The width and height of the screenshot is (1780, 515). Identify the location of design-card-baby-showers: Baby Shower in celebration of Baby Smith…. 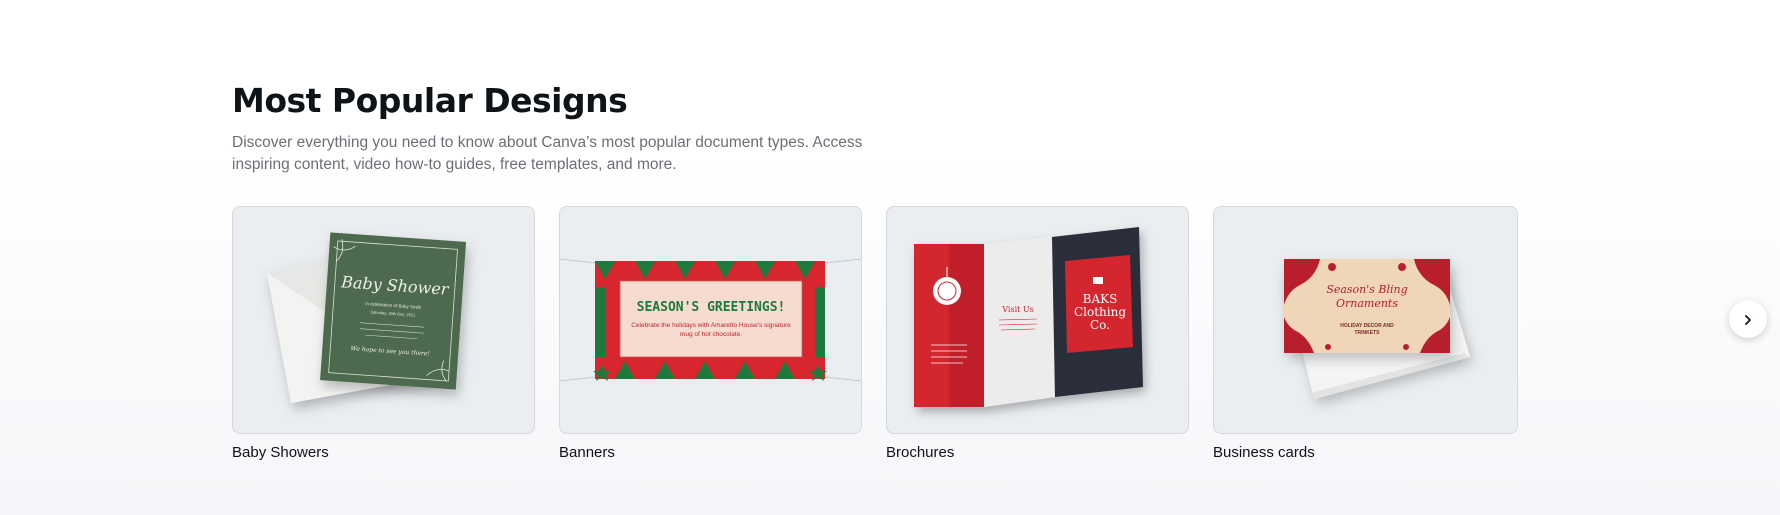
(383, 333).